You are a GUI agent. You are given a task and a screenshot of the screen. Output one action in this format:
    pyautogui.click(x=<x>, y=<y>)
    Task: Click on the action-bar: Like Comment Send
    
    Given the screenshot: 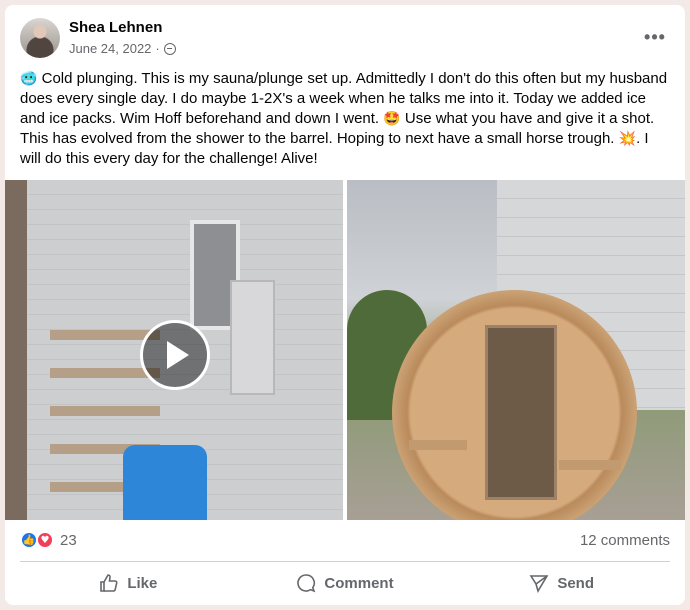 What is the action you would take?
    pyautogui.click(x=345, y=583)
    